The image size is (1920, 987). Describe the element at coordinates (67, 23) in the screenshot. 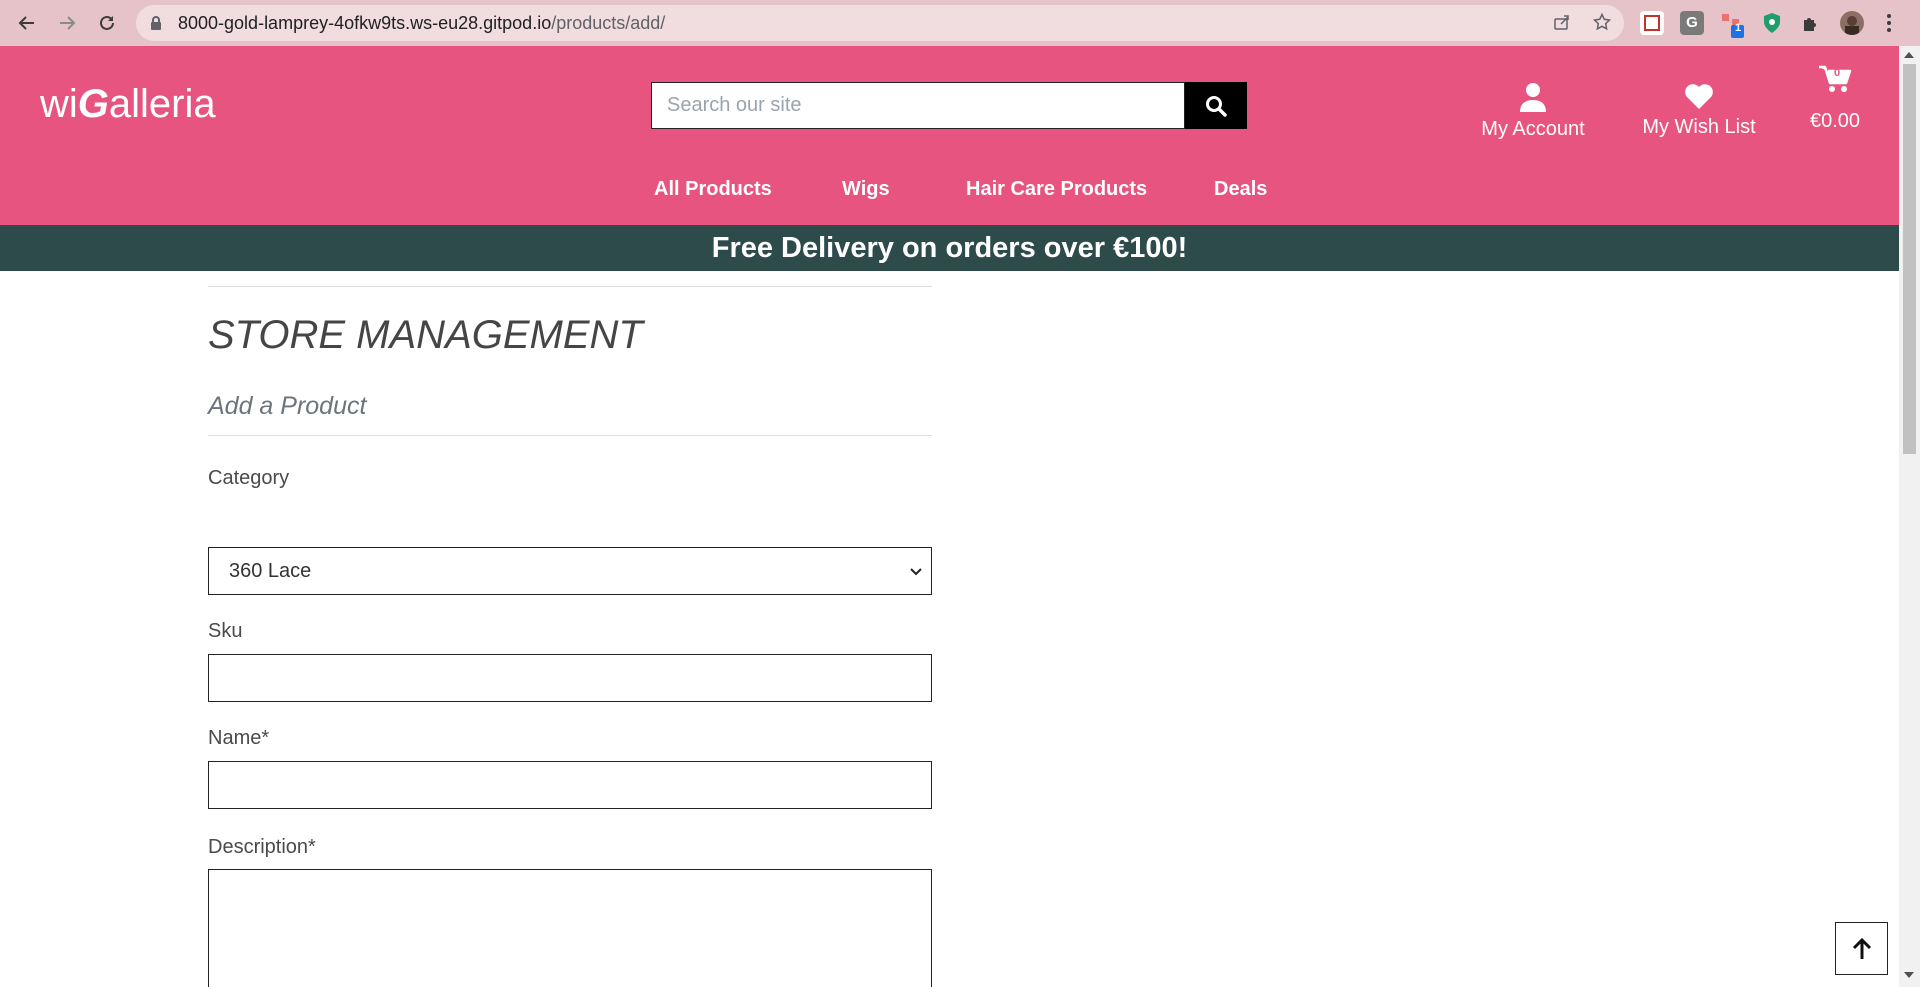

I see `forward-icon` at that location.